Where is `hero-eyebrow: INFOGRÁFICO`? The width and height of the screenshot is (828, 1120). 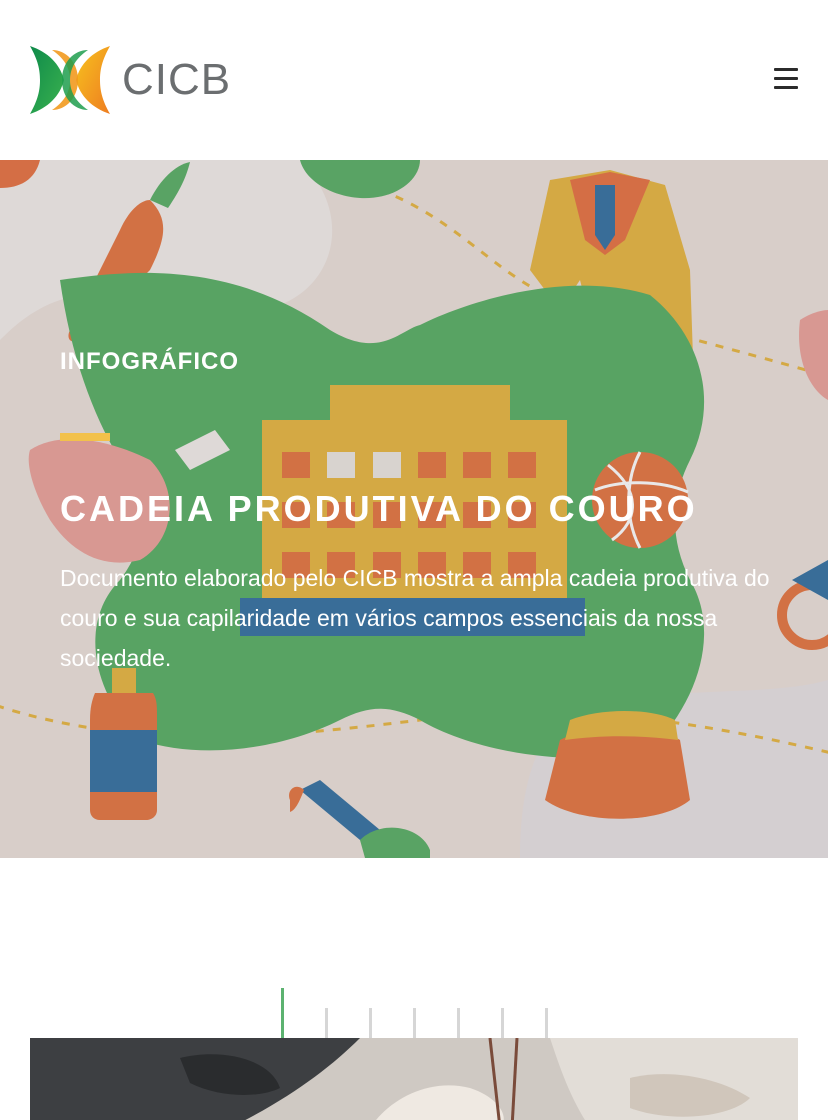 hero-eyebrow: INFOGRÁFICO is located at coordinates (149, 361).